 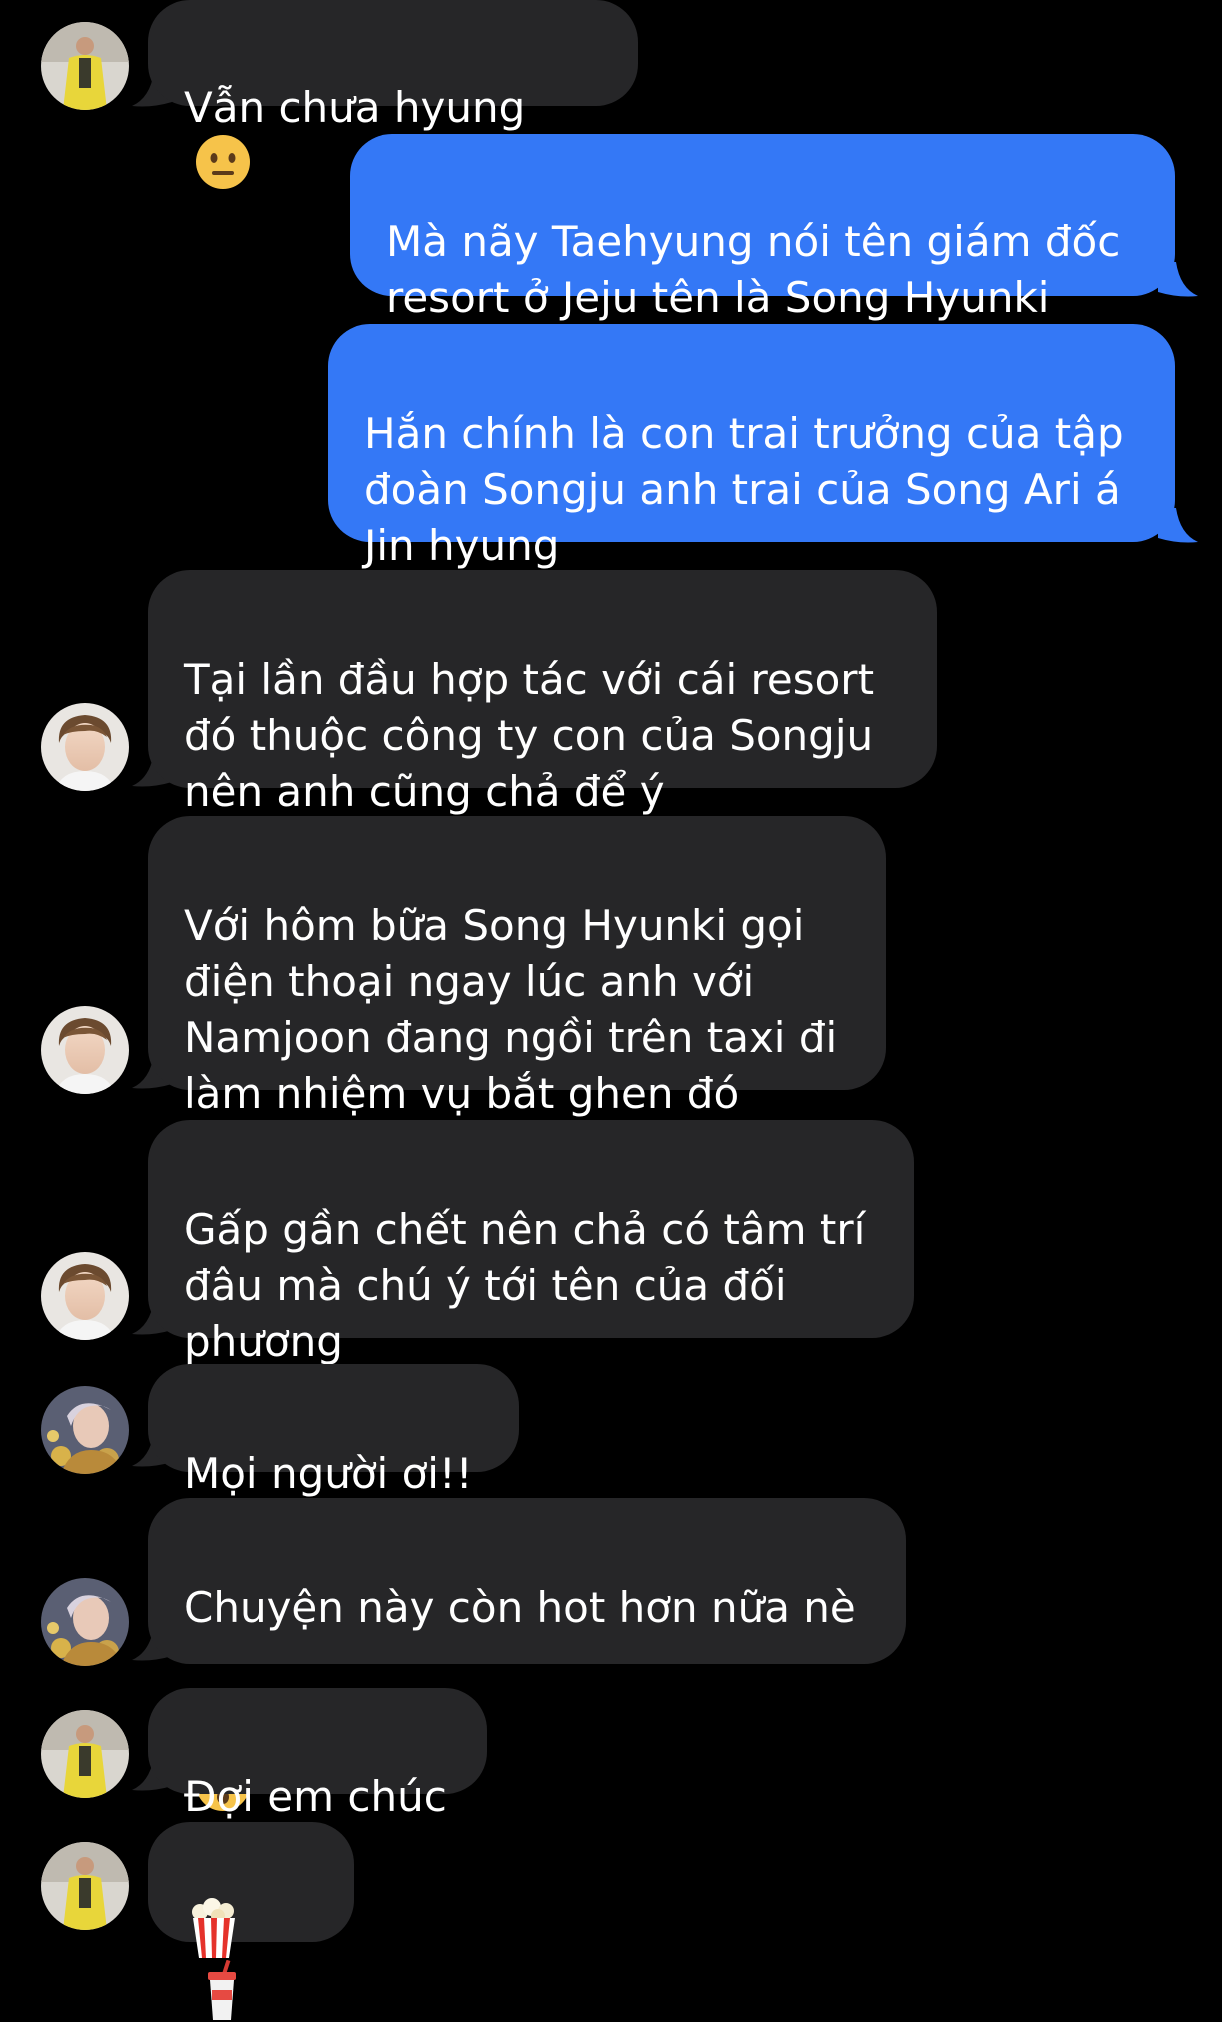 I want to click on message-bubble, so click(x=251, y=1921).